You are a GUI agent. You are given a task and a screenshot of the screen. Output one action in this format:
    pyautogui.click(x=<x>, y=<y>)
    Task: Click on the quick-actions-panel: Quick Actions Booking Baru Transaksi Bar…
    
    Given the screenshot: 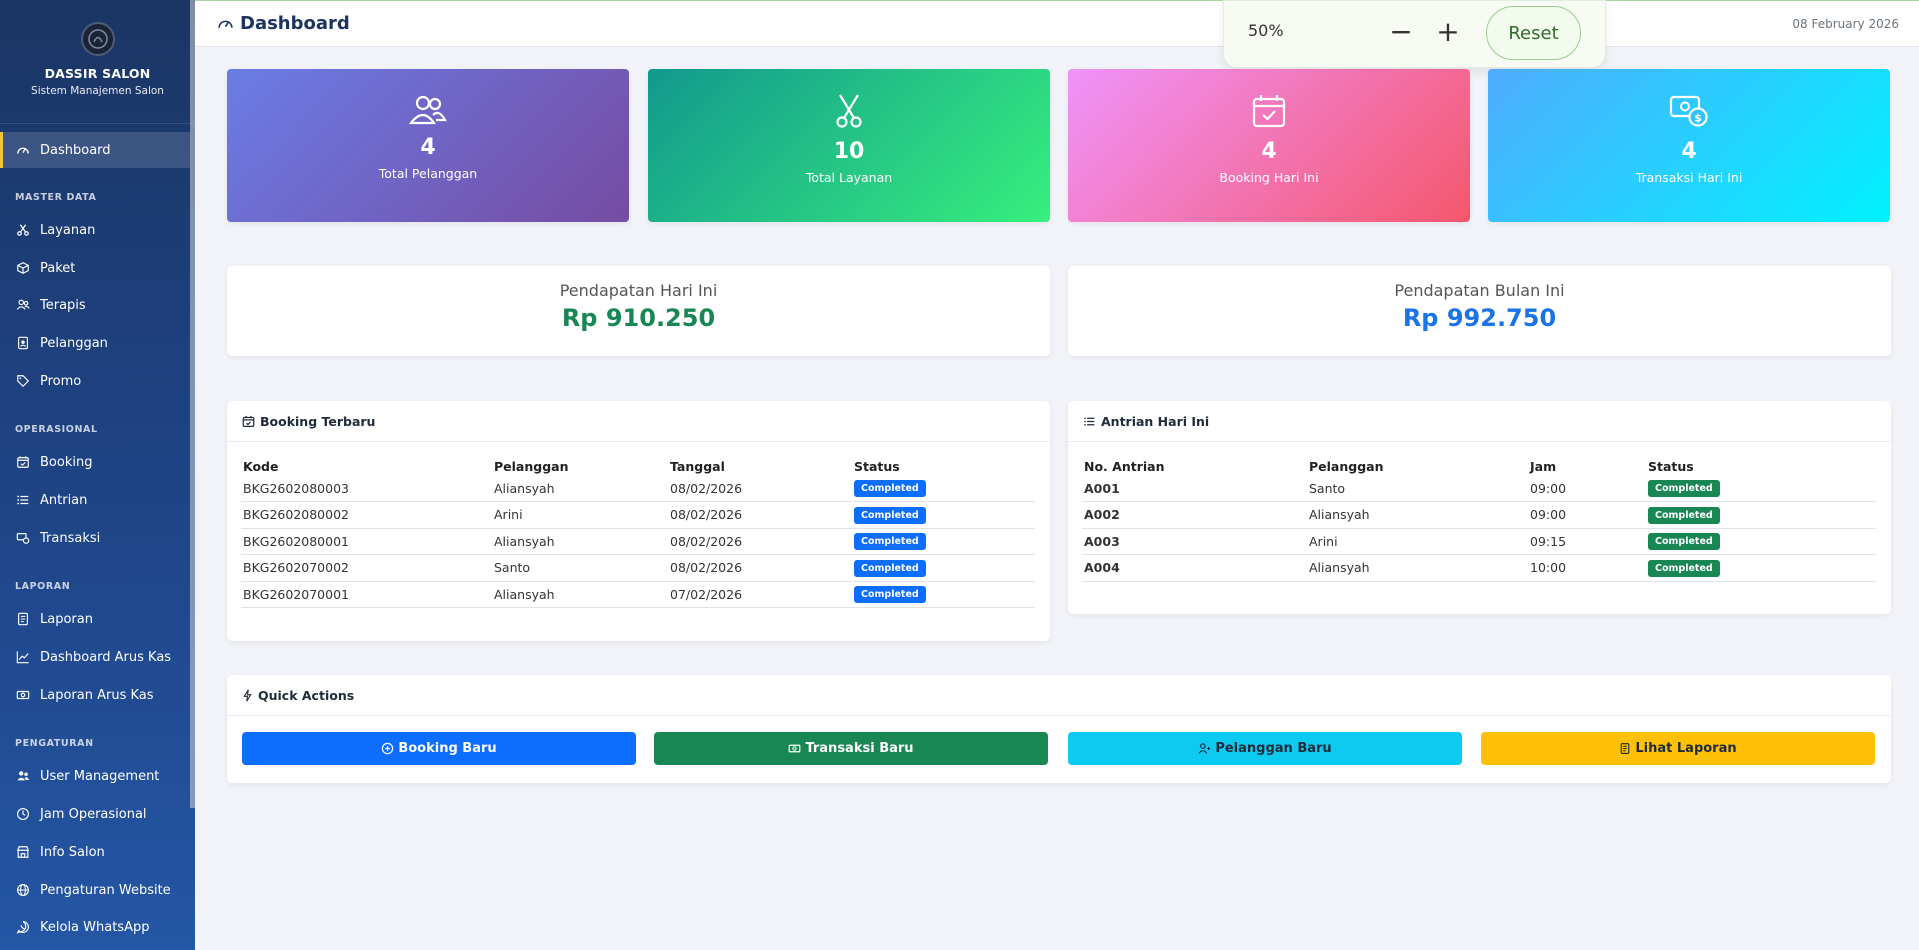 What is the action you would take?
    pyautogui.click(x=1059, y=729)
    